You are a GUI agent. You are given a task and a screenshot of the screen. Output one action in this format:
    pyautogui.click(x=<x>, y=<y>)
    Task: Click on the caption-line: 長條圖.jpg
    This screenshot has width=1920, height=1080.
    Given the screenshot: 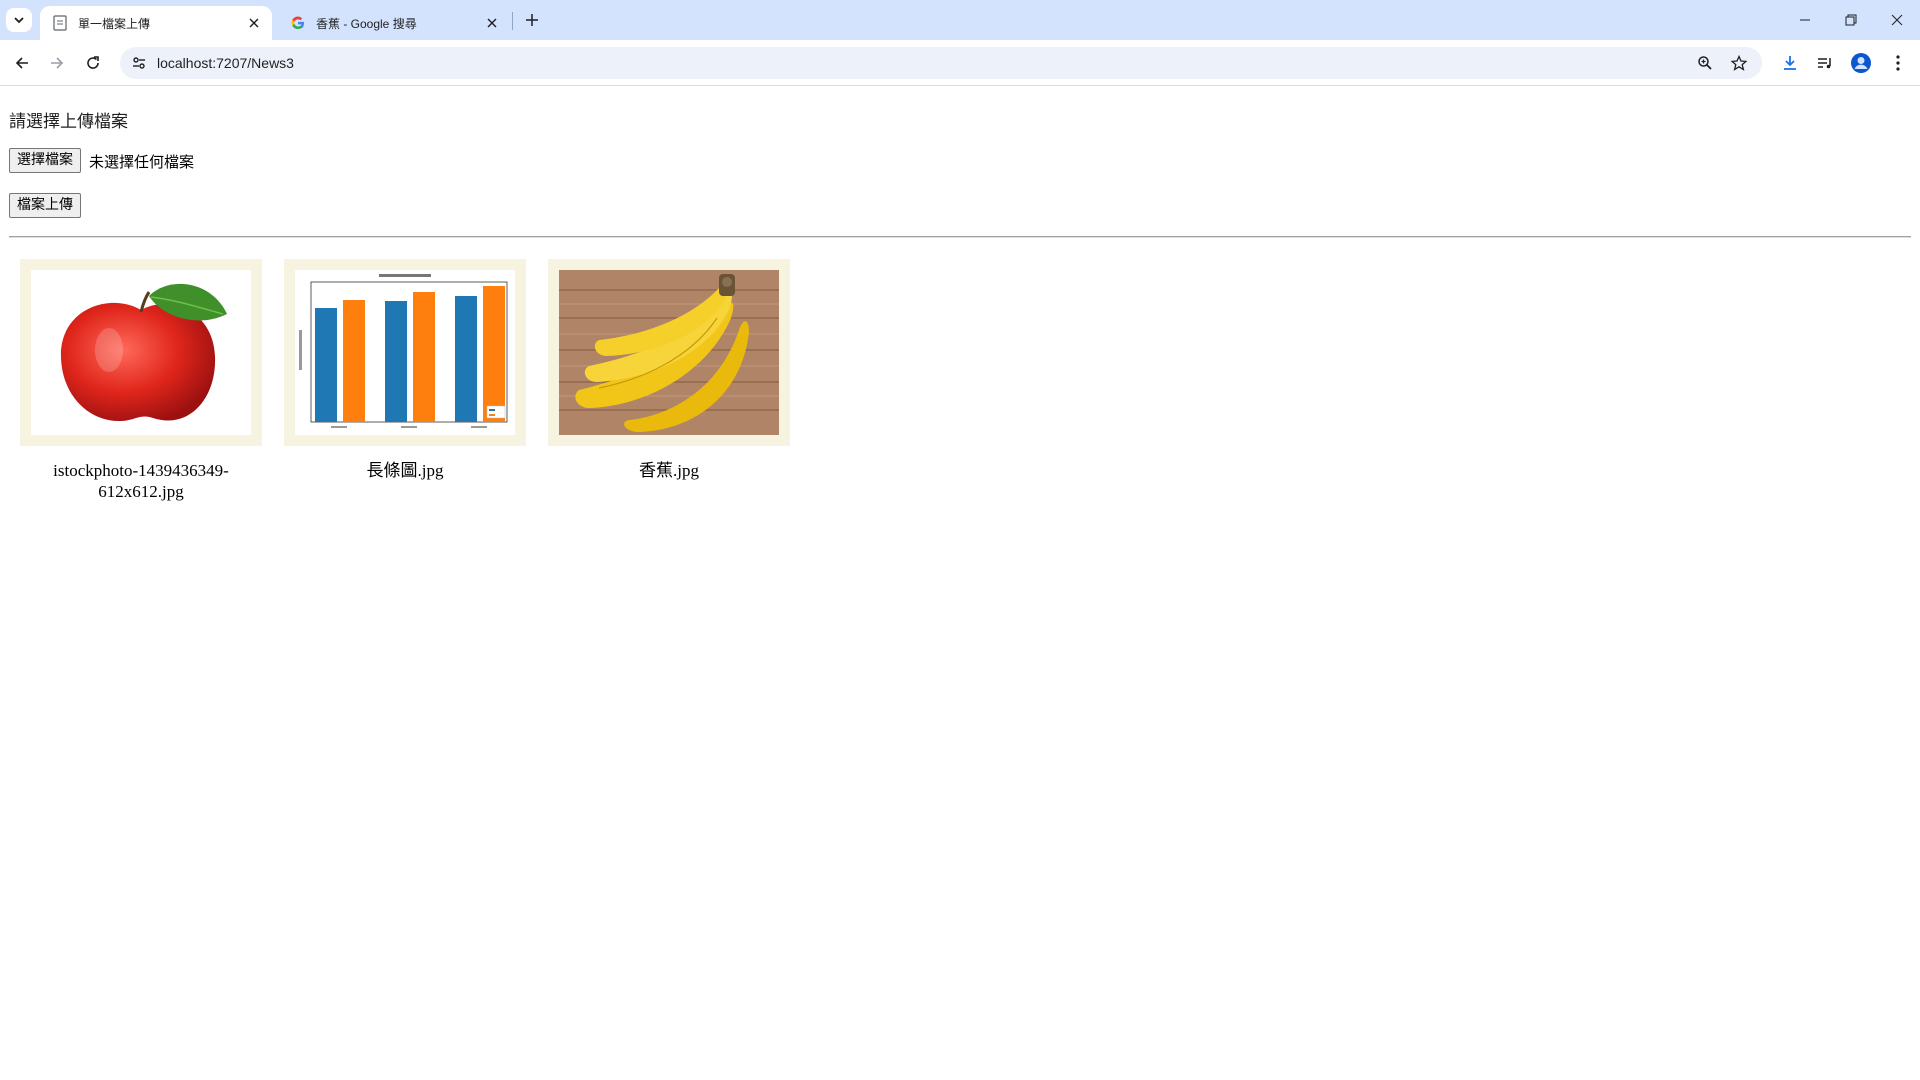 What is the action you would take?
    pyautogui.click(x=405, y=470)
    